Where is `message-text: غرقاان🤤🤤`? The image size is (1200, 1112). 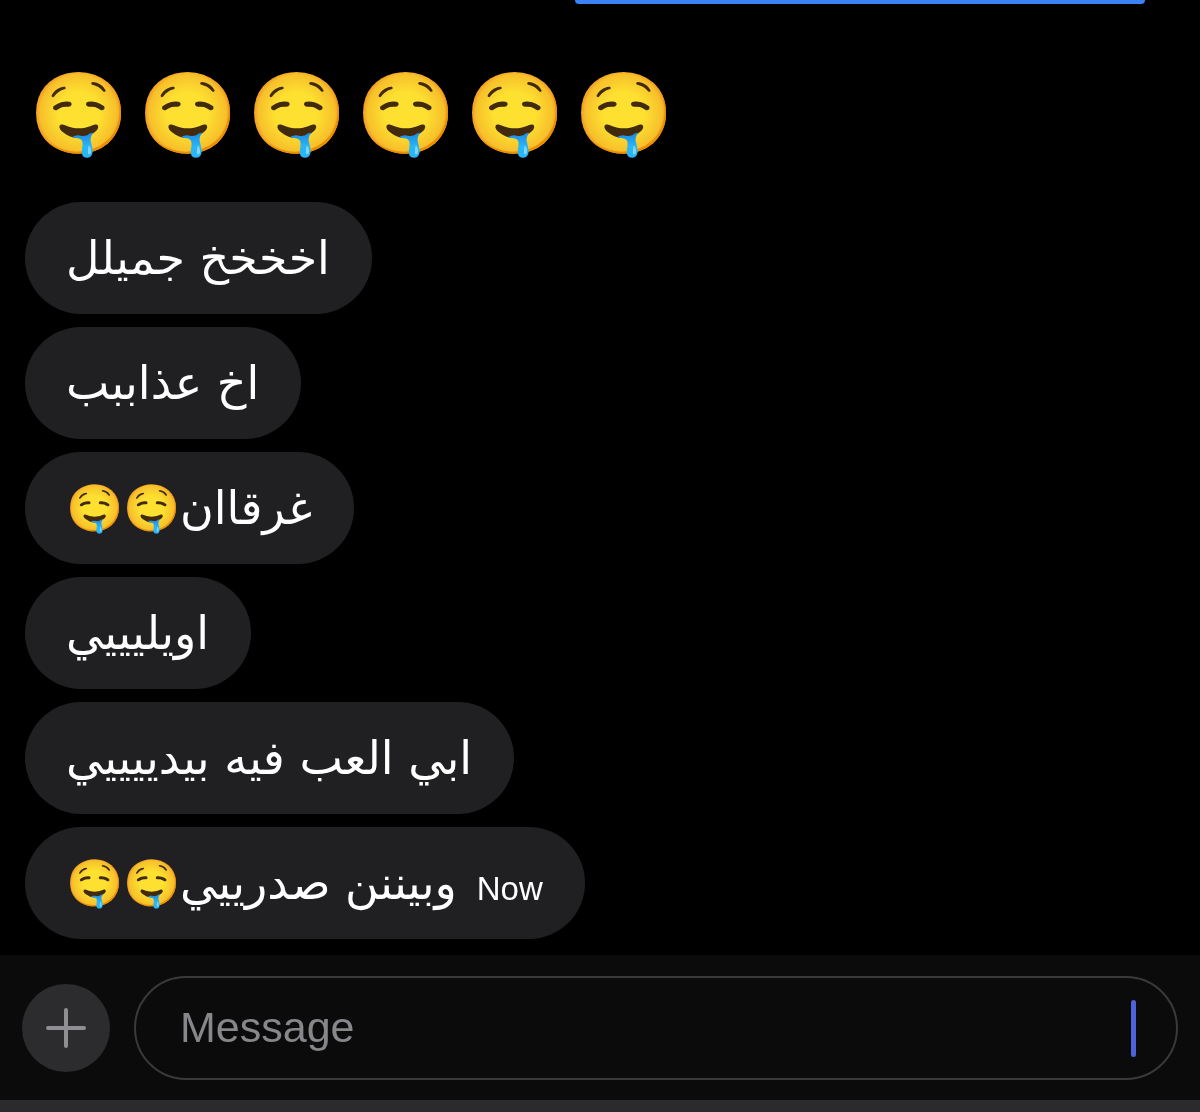 message-text: غرقاان🤤🤤 is located at coordinates (189, 508).